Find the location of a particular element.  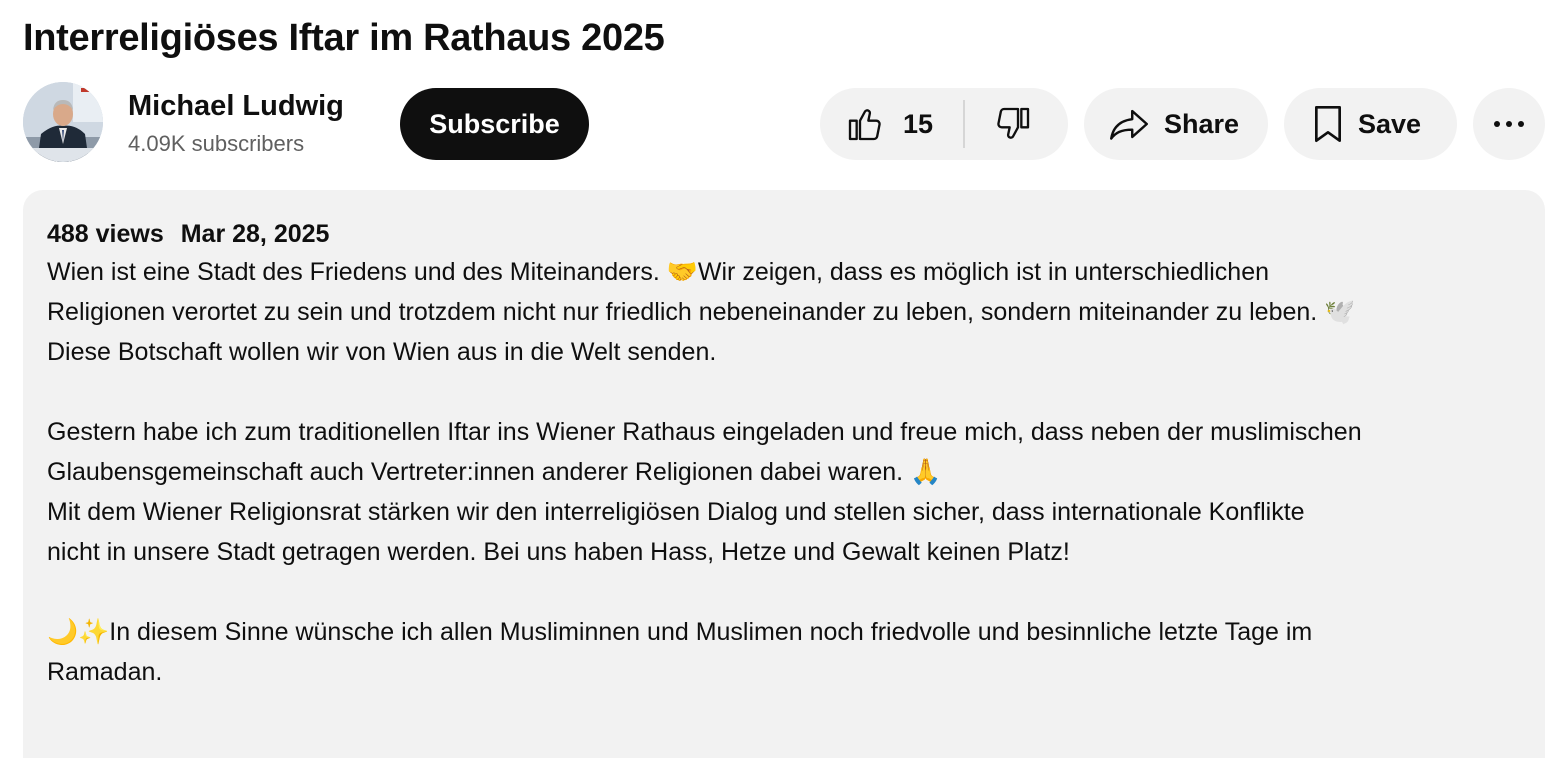

thumbs-up-icon is located at coordinates (864, 125).